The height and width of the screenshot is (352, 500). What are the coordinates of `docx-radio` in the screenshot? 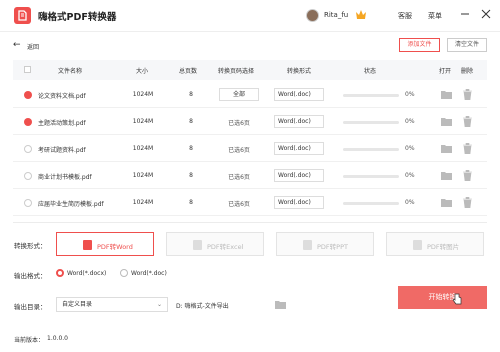 It's located at (60, 273).